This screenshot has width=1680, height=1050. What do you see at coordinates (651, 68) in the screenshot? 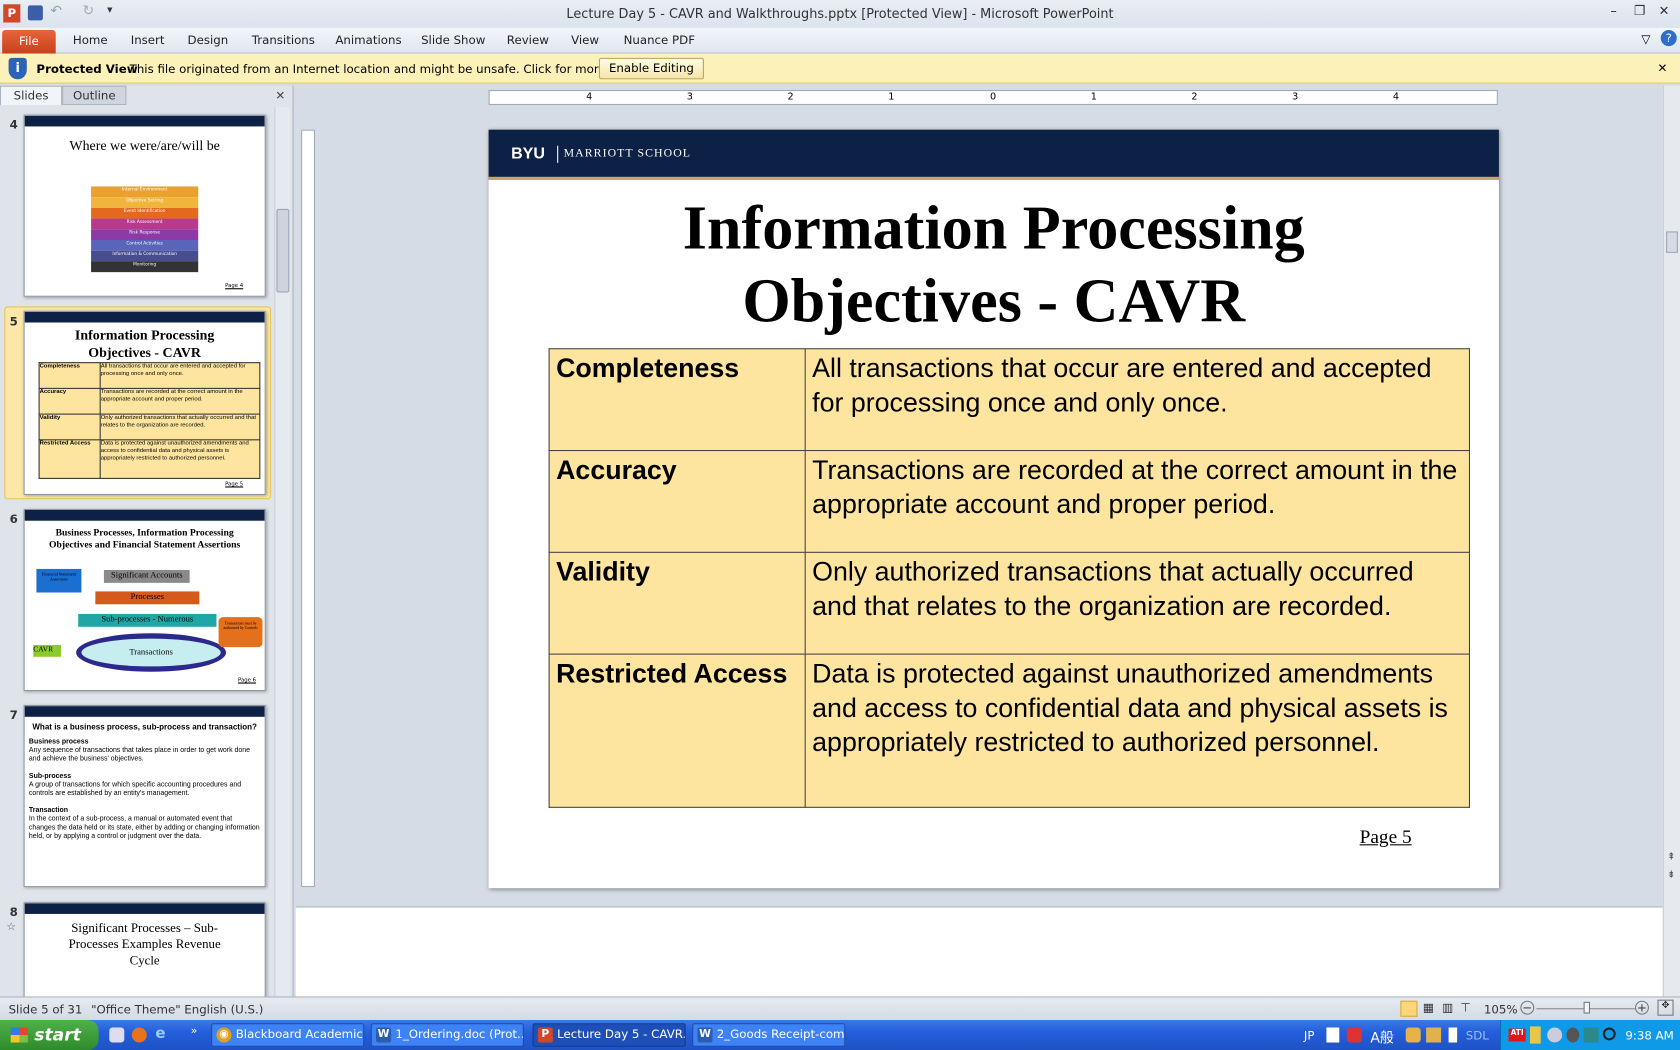
I see `enable-editing-button: Enable Editing` at bounding box center [651, 68].